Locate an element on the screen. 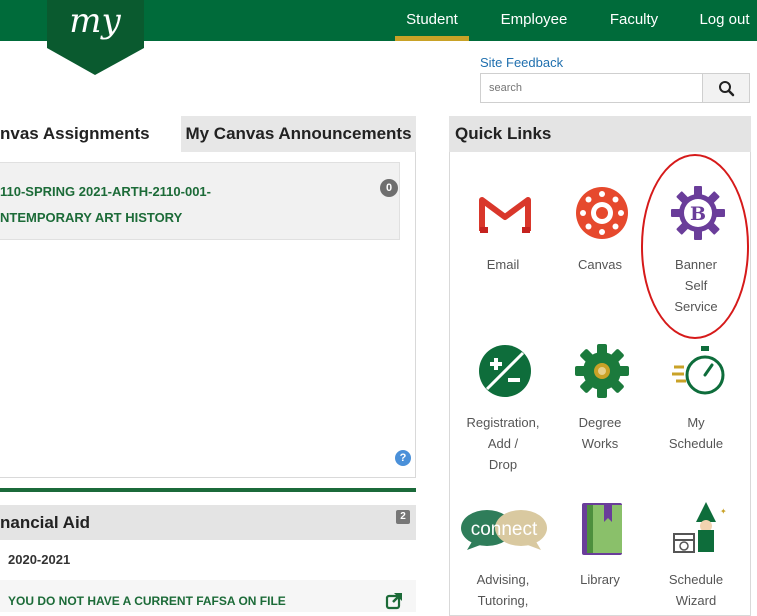  quick-link-label: Canvas is located at coordinates (600, 264).